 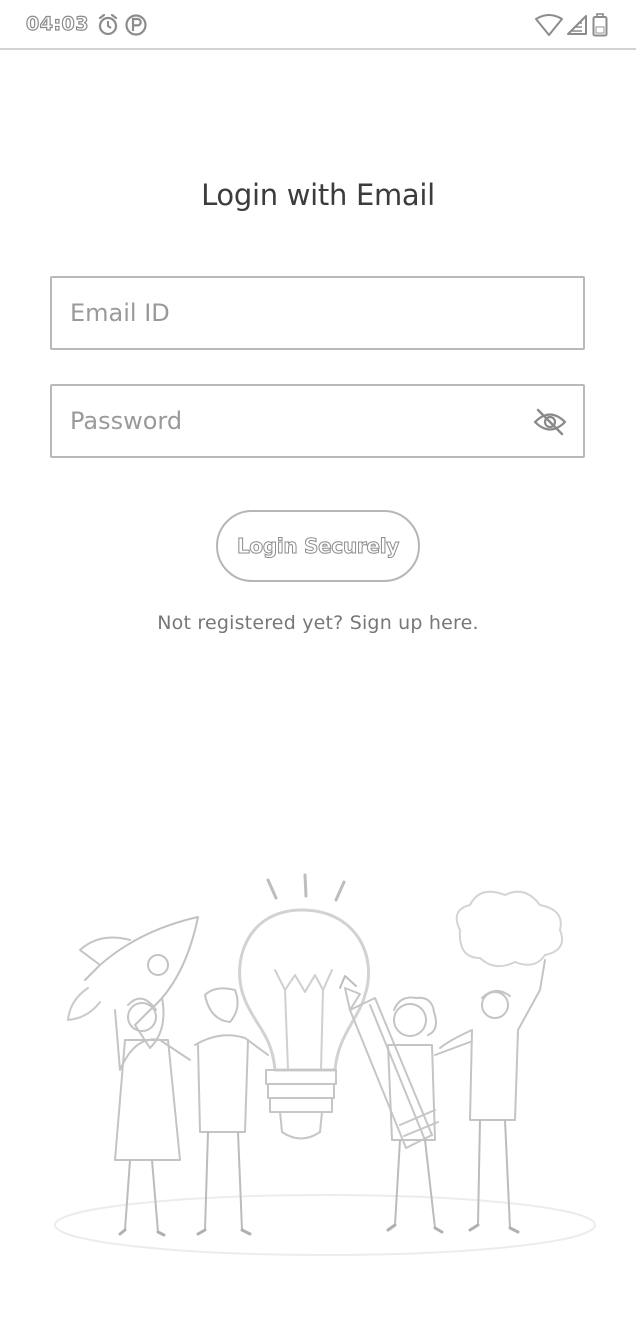 I want to click on status-time: 04:03, so click(x=57, y=23).